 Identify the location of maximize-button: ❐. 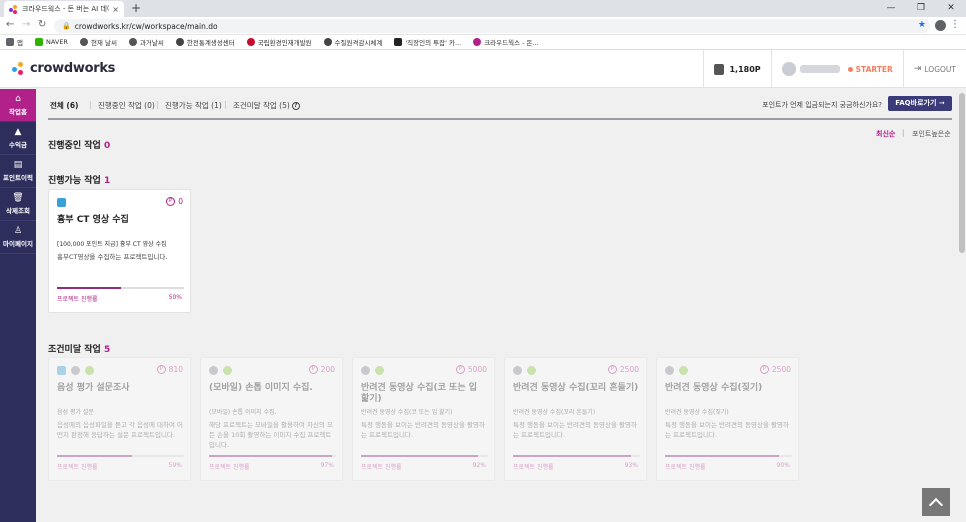
(921, 8).